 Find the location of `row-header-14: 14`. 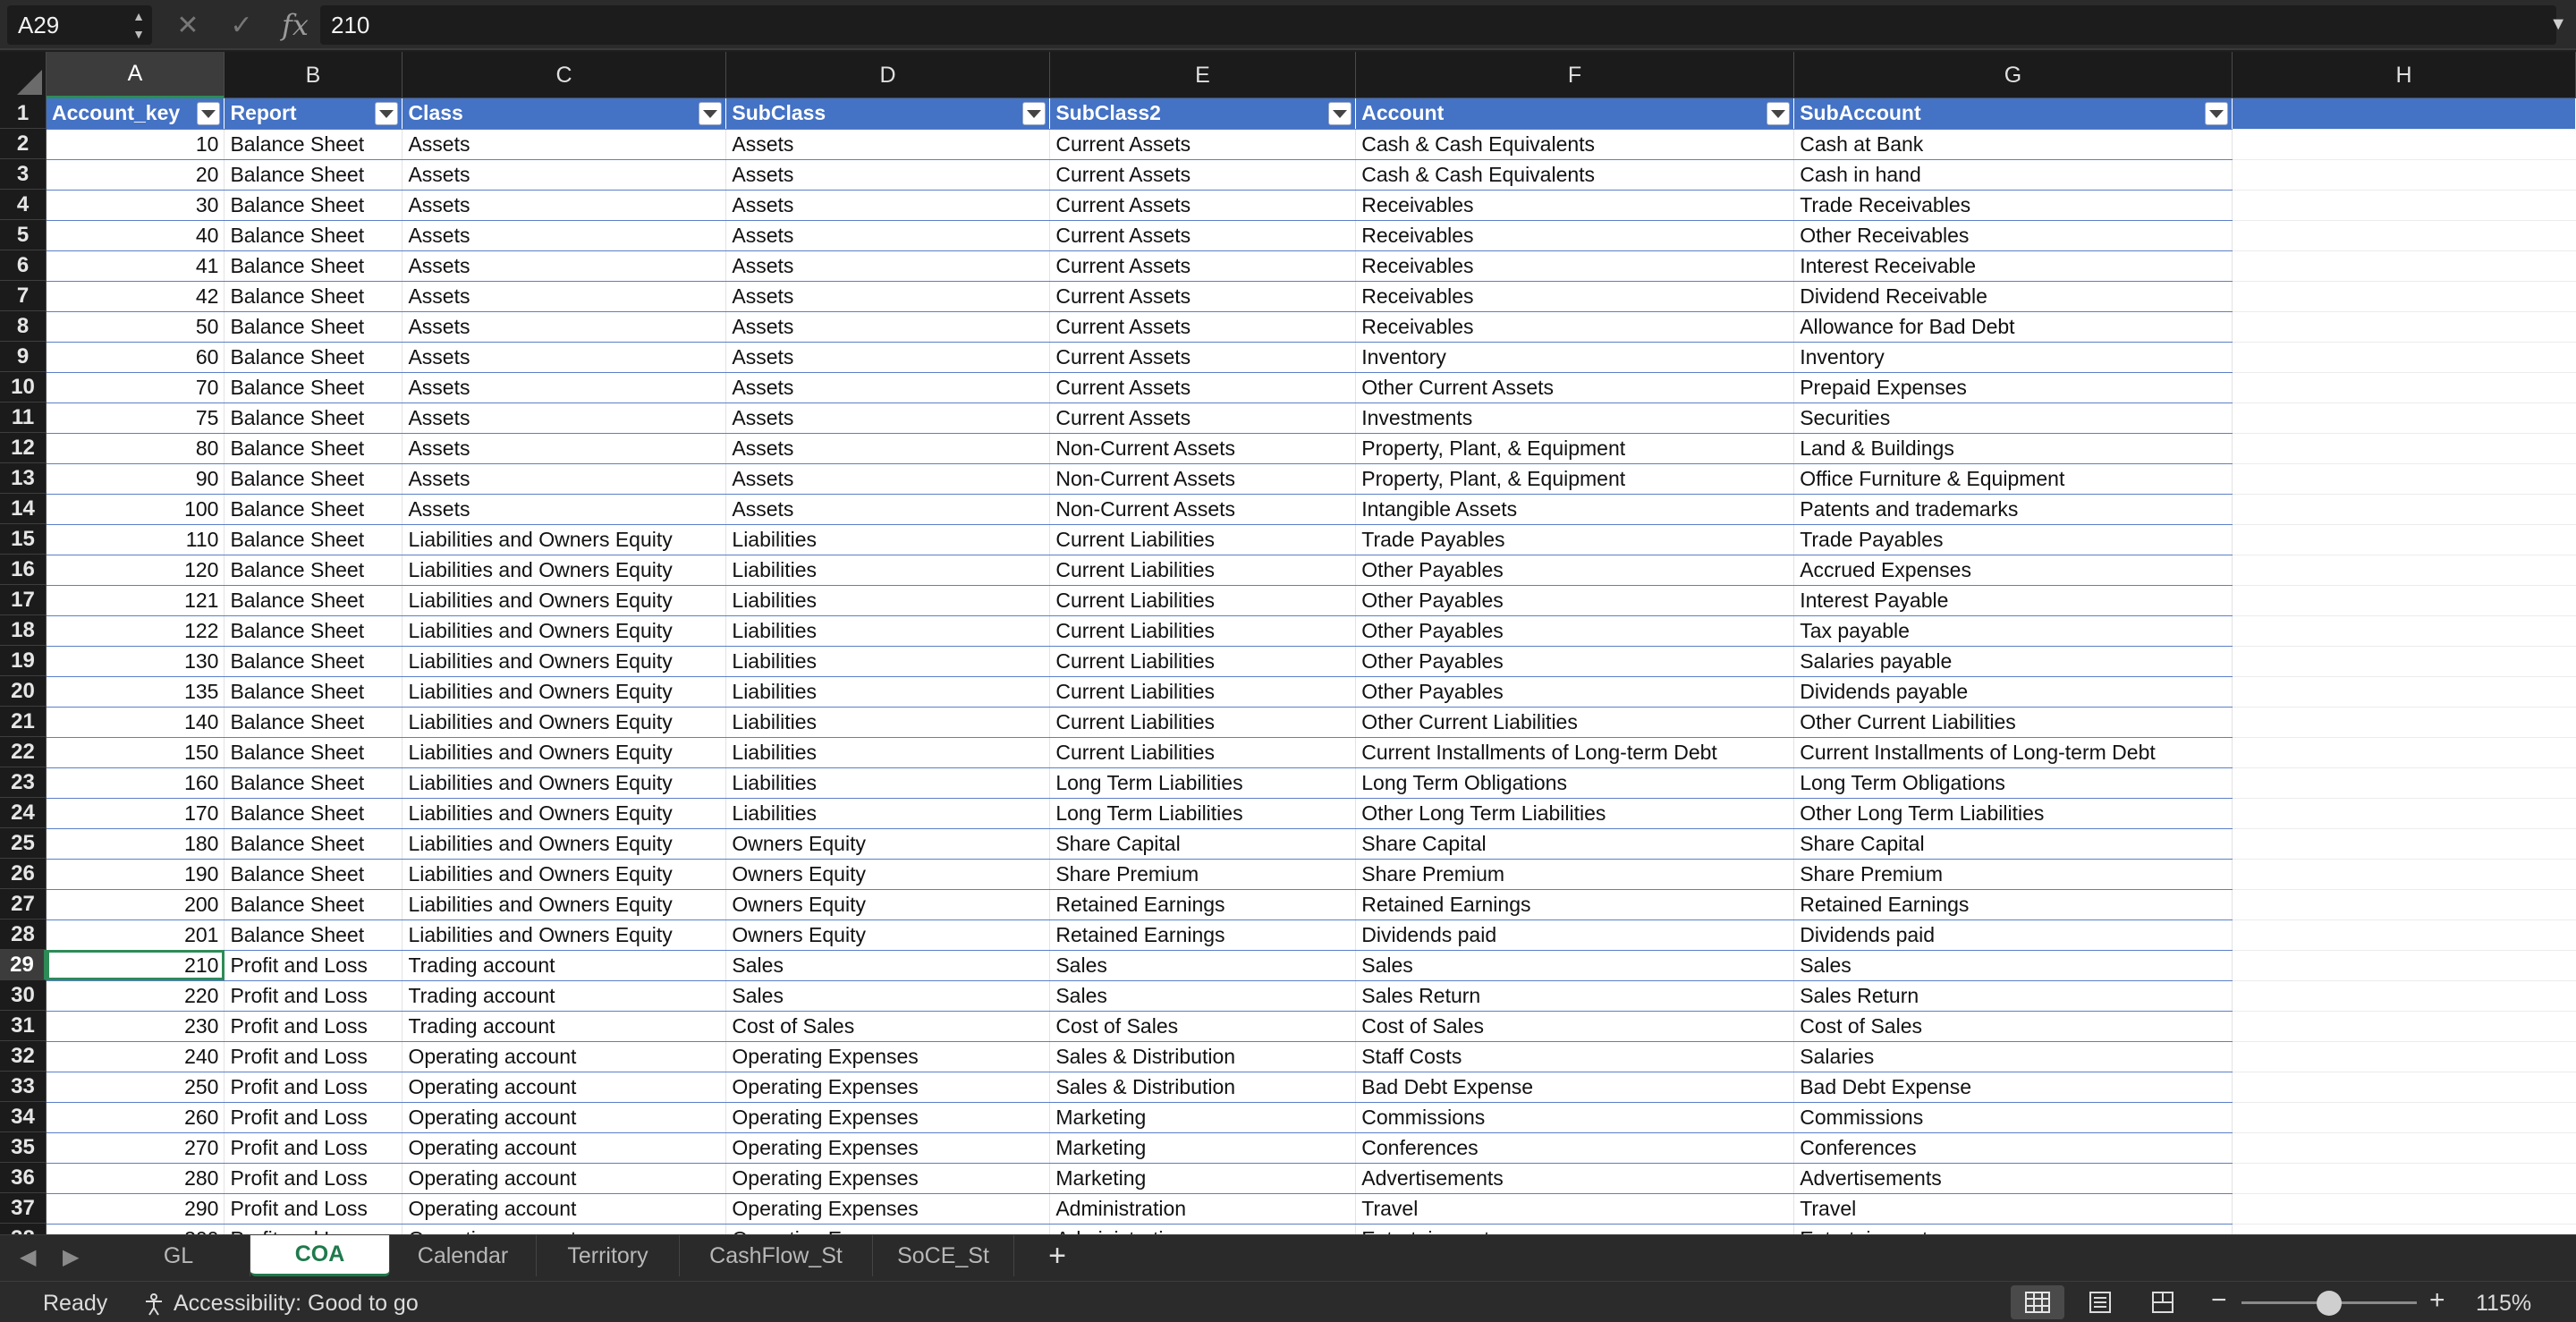

row-header-14: 14 is located at coordinates (23, 509).